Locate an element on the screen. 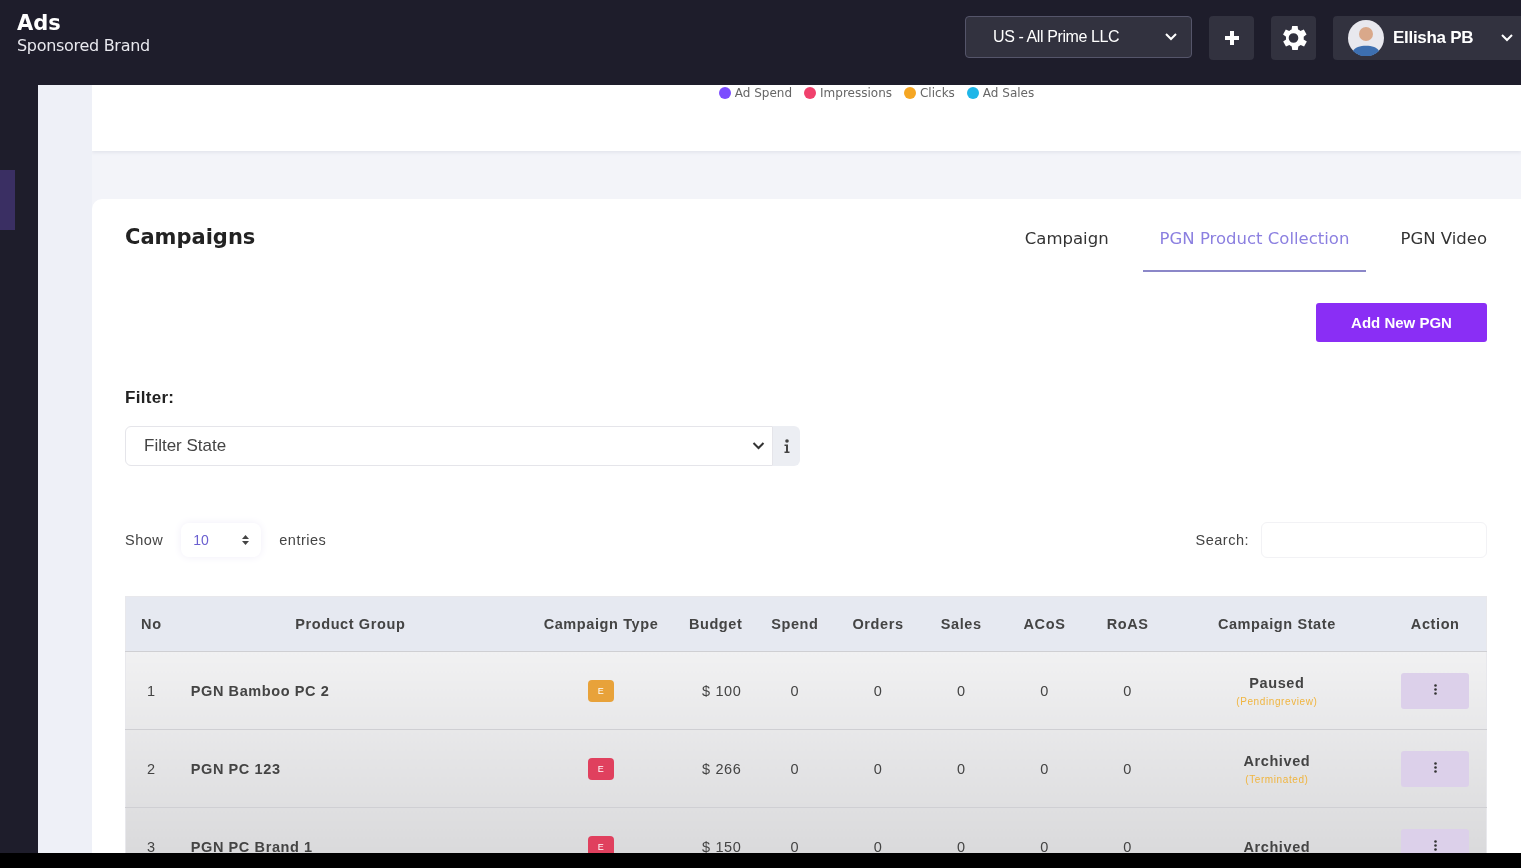  account-select: US - All Prime LLC is located at coordinates (1078, 37).